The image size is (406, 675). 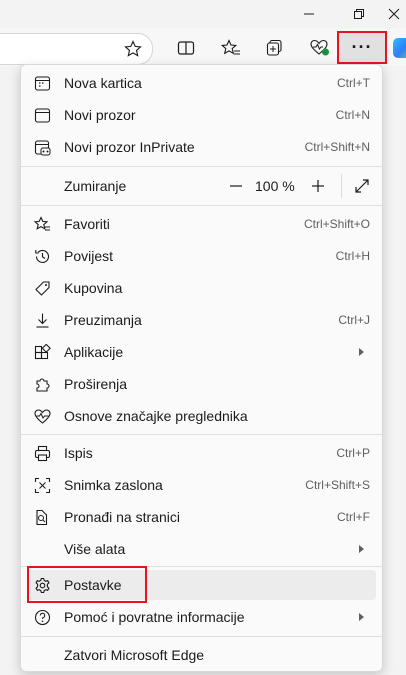 I want to click on shortcut-text: Ctrl+H, so click(x=352, y=256).